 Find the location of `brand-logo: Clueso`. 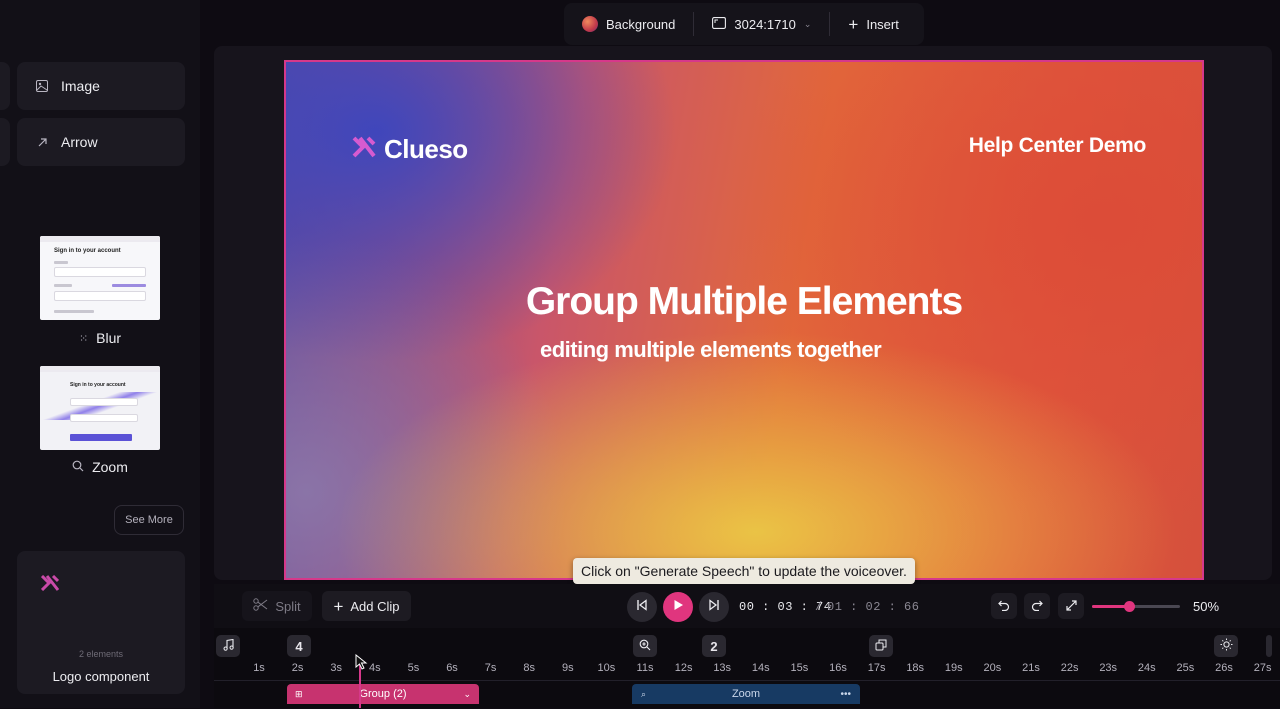

brand-logo: Clueso is located at coordinates (410, 149).